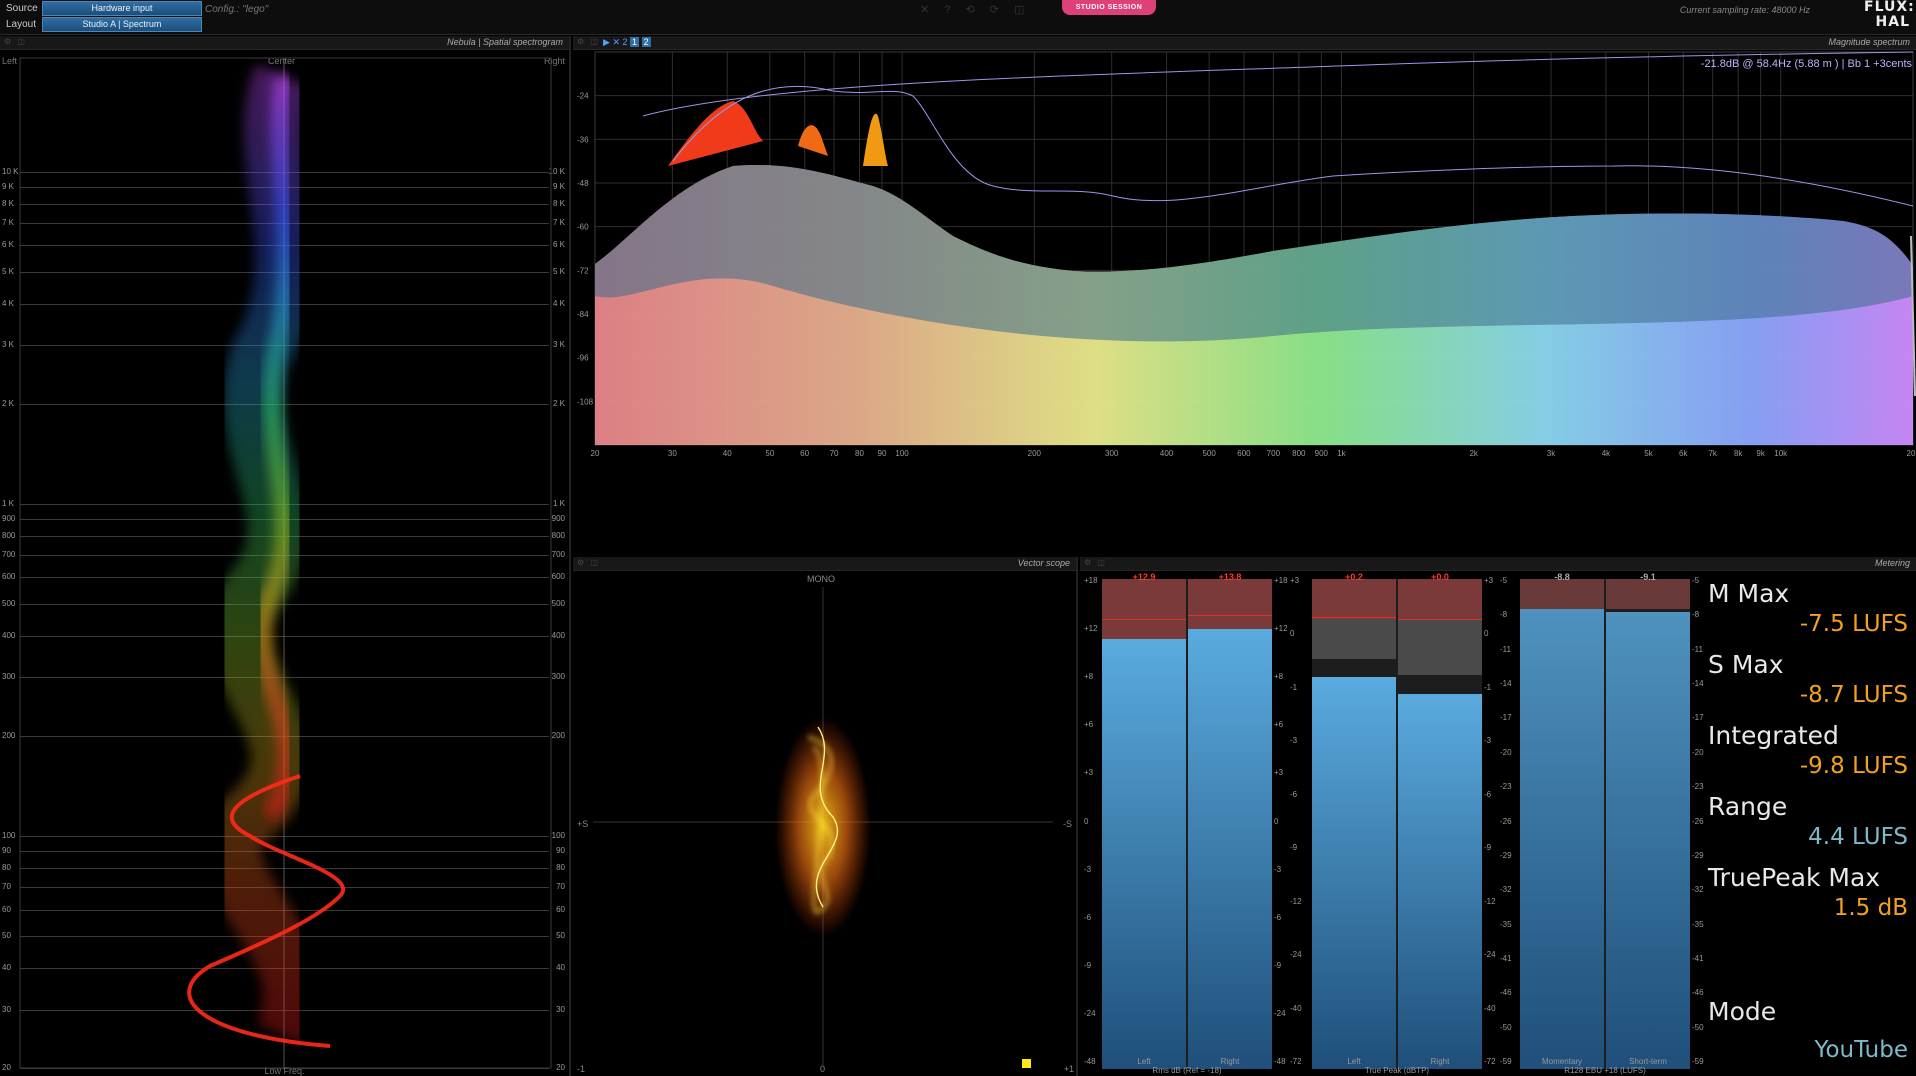  Describe the element at coordinates (1279, 725) in the screenshot. I see `scale-tick-right: +6` at that location.